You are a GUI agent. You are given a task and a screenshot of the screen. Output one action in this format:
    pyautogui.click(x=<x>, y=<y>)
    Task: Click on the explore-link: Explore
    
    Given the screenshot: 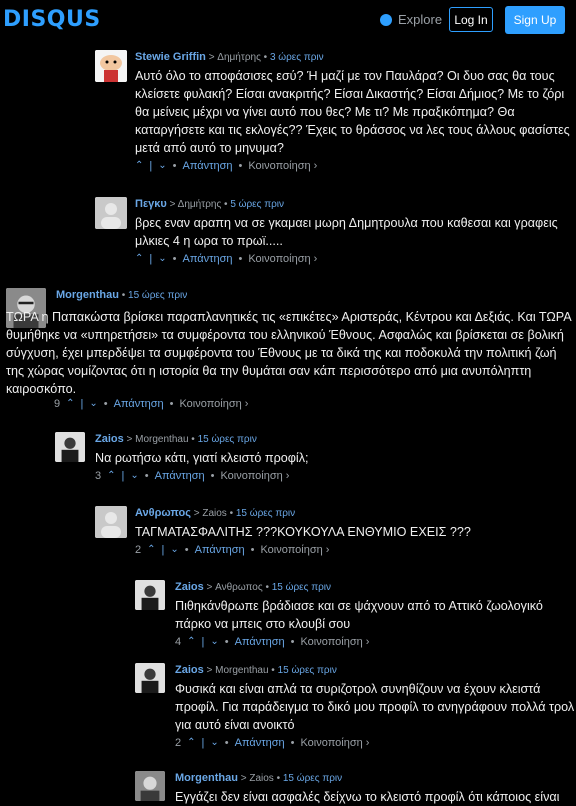 What is the action you would take?
    pyautogui.click(x=411, y=19)
    